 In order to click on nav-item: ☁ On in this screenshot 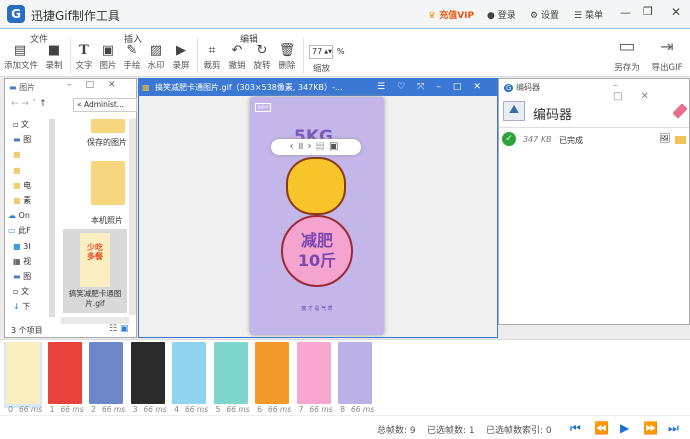, I will do `click(30, 215)`.